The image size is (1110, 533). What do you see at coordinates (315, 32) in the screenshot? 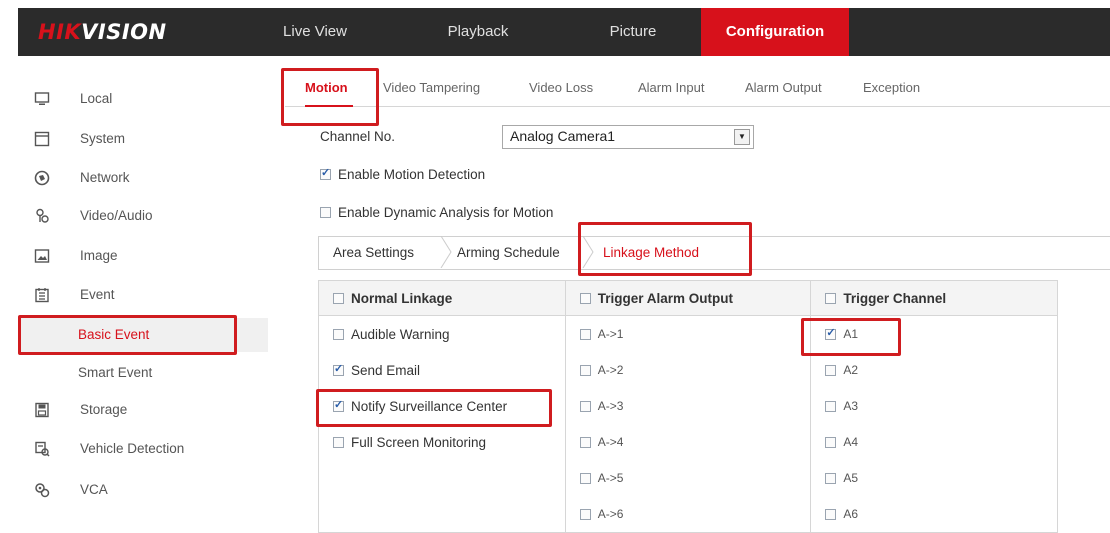
I see `nav-tab-live-view: Live View` at bounding box center [315, 32].